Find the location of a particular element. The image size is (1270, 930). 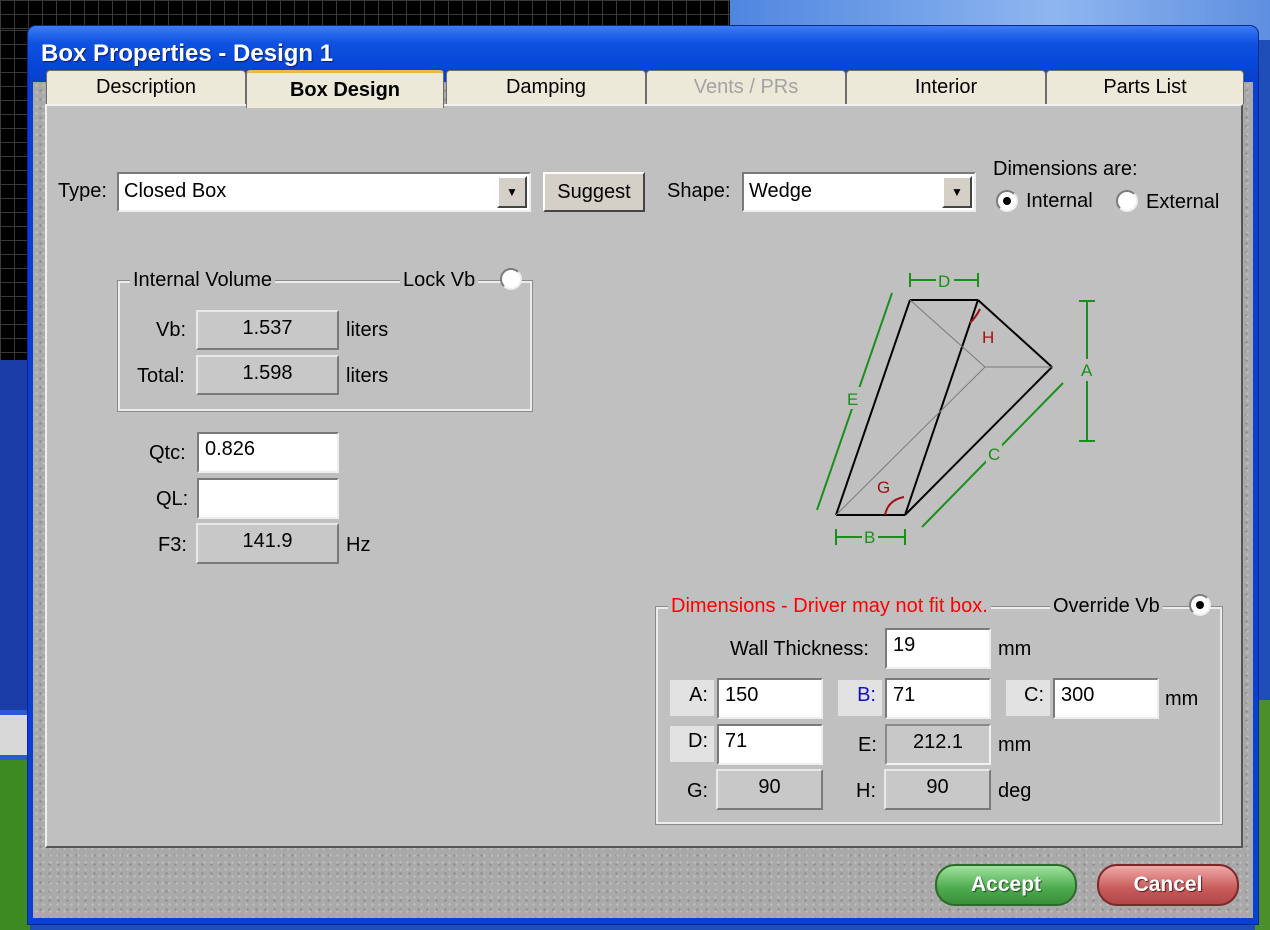

dim-g-label: G: is located at coordinates (698, 791).